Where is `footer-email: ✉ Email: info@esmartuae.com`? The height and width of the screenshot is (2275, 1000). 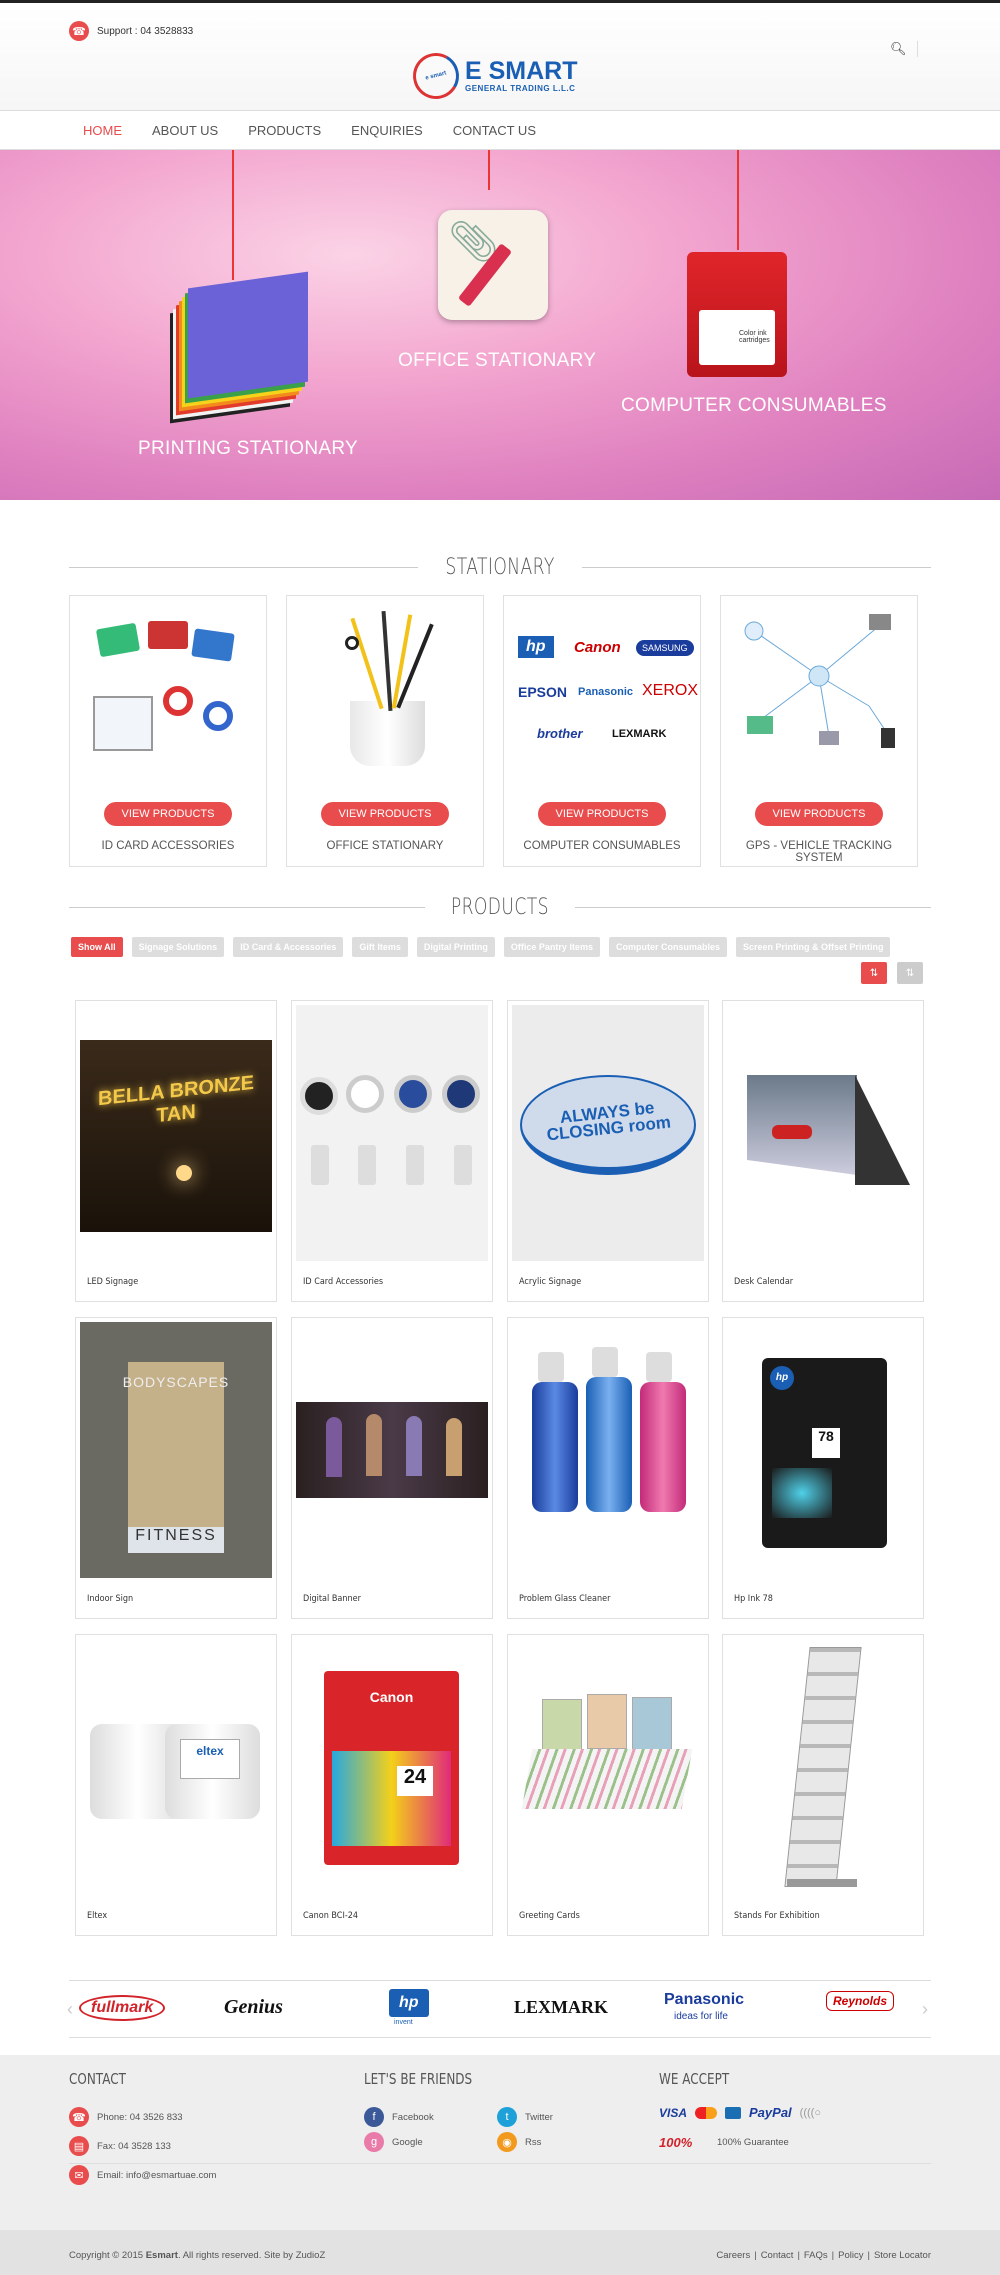 footer-email: ✉ Email: info@esmartuae.com is located at coordinates (142, 2175).